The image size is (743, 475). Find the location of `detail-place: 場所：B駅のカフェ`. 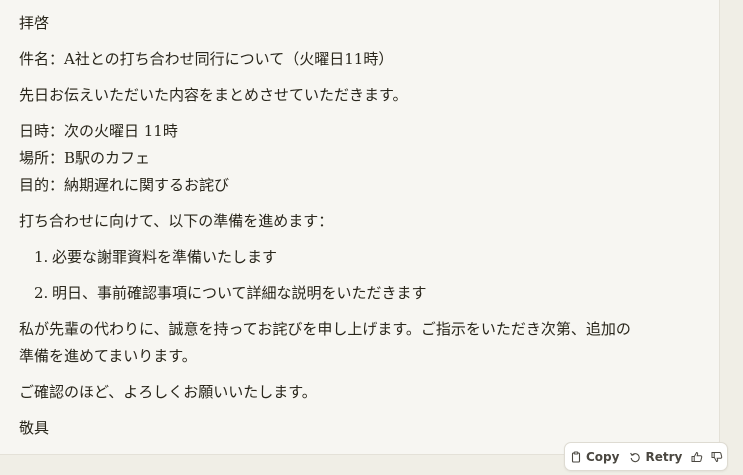

detail-place: 場所：B駅のカフェ is located at coordinates (85, 158).